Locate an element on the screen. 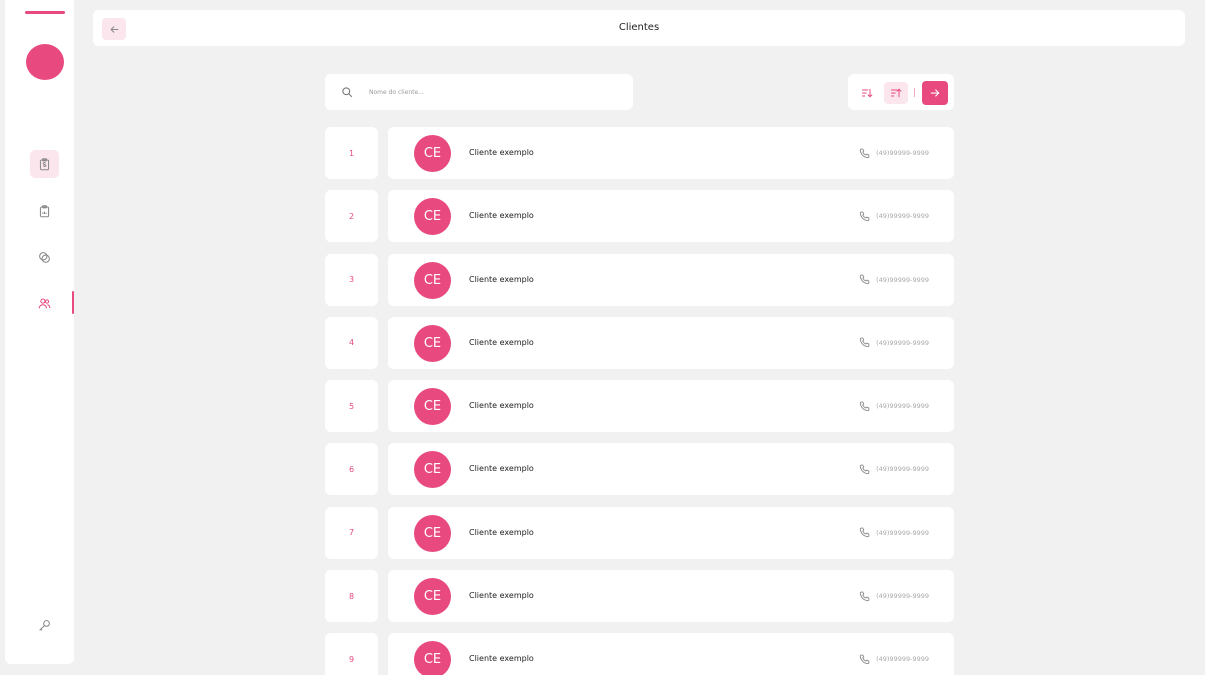 The image size is (1205, 675). list-item: 2 CE Cliente exemplo (49)99999-9999 is located at coordinates (639, 216).